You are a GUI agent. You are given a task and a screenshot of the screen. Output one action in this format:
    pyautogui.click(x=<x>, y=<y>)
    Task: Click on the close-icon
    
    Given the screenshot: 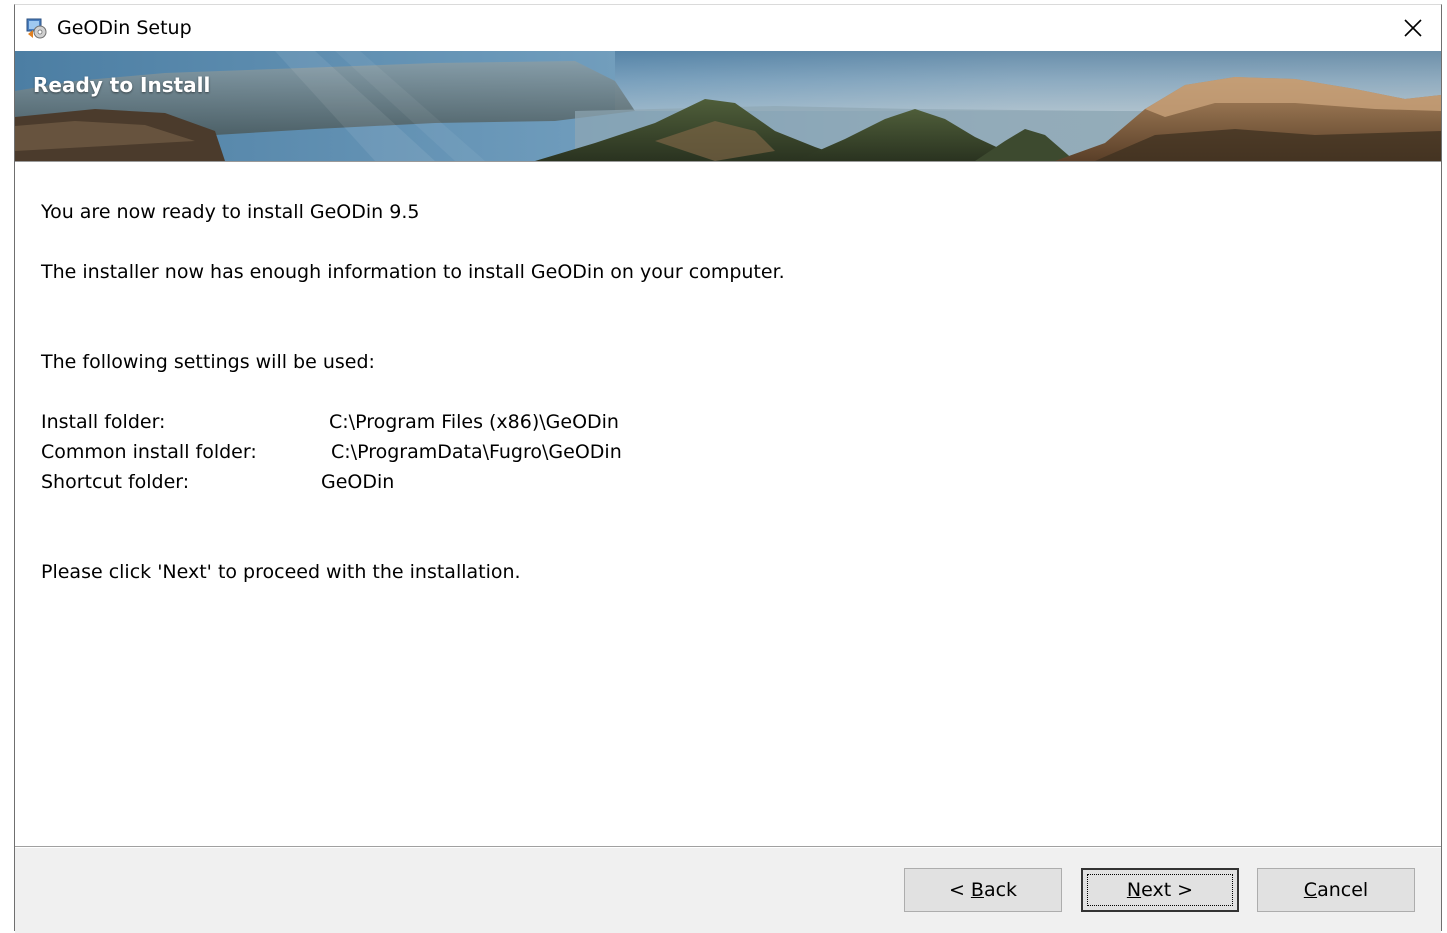 What is the action you would take?
    pyautogui.click(x=1413, y=28)
    